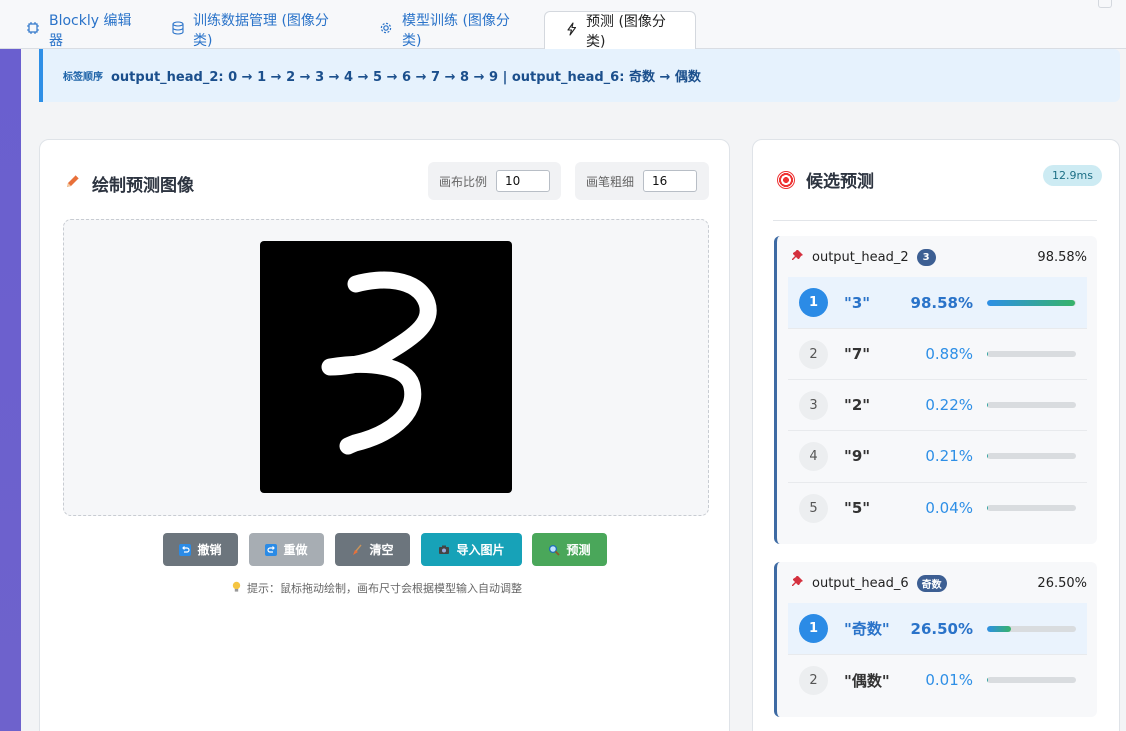  What do you see at coordinates (372, 549) in the screenshot?
I see `clear-button: 清空` at bounding box center [372, 549].